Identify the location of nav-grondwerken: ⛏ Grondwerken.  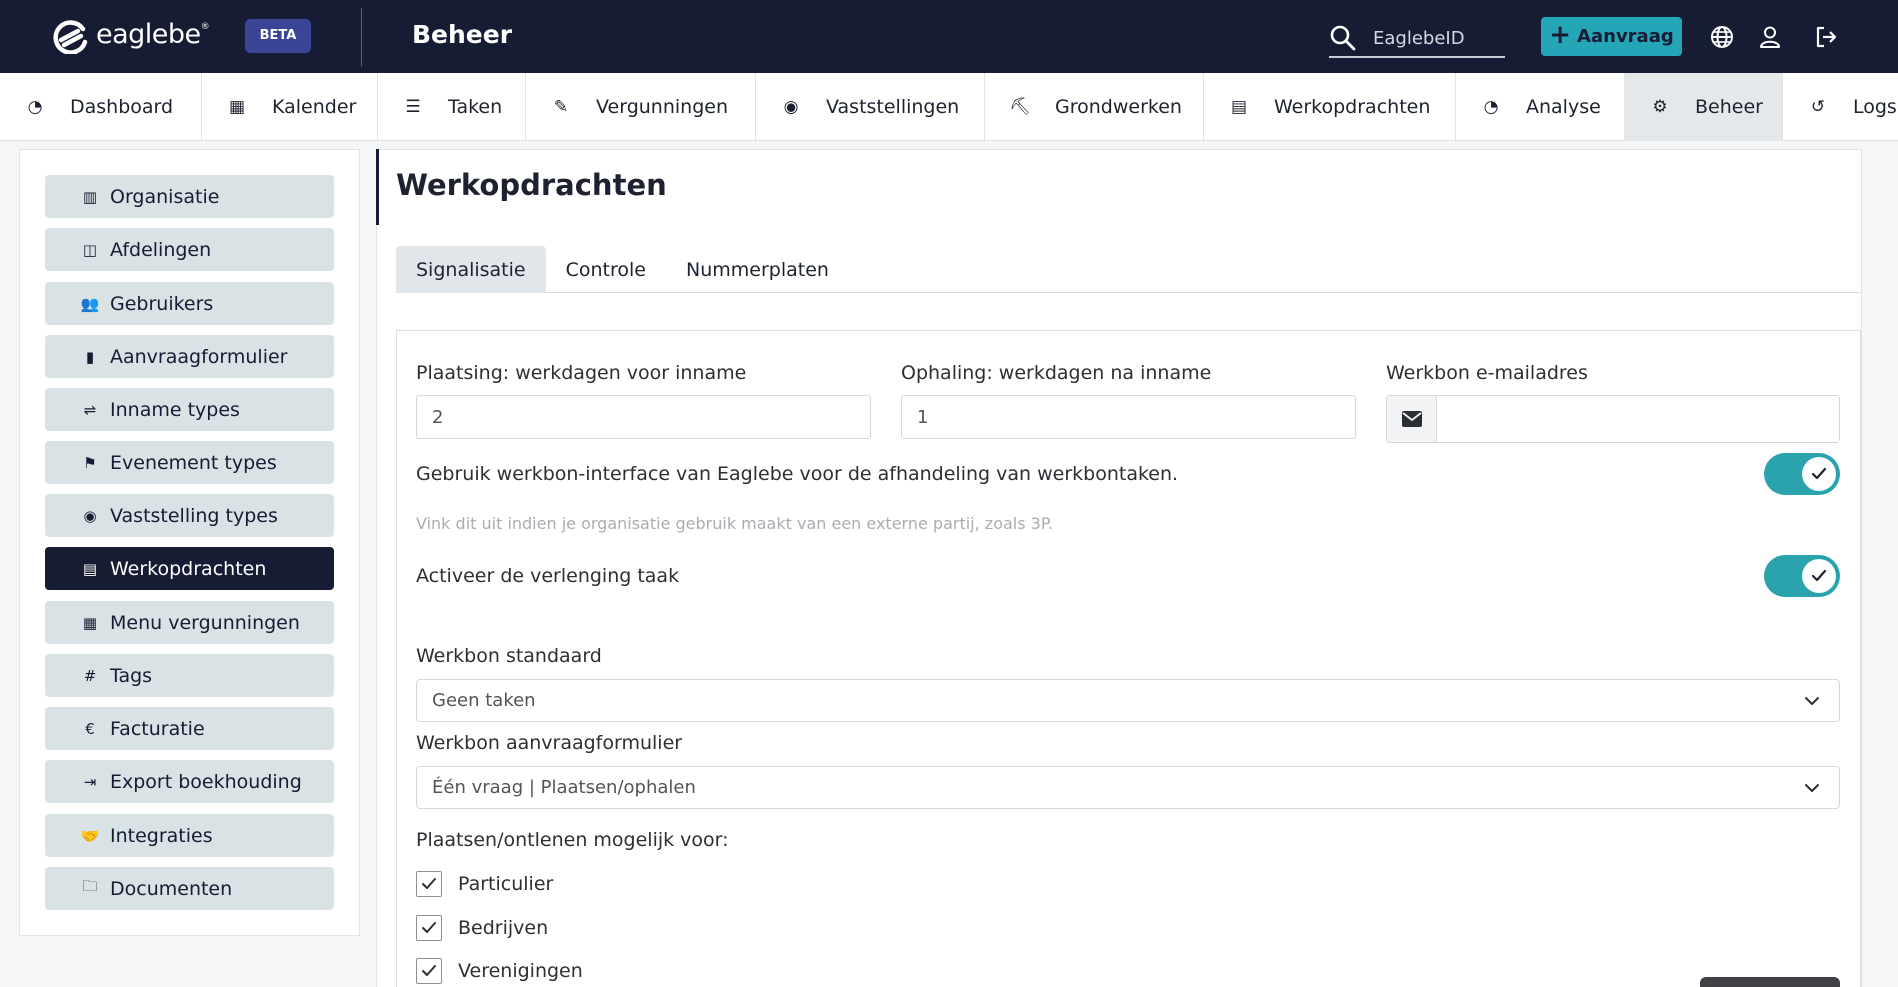
(1094, 107).